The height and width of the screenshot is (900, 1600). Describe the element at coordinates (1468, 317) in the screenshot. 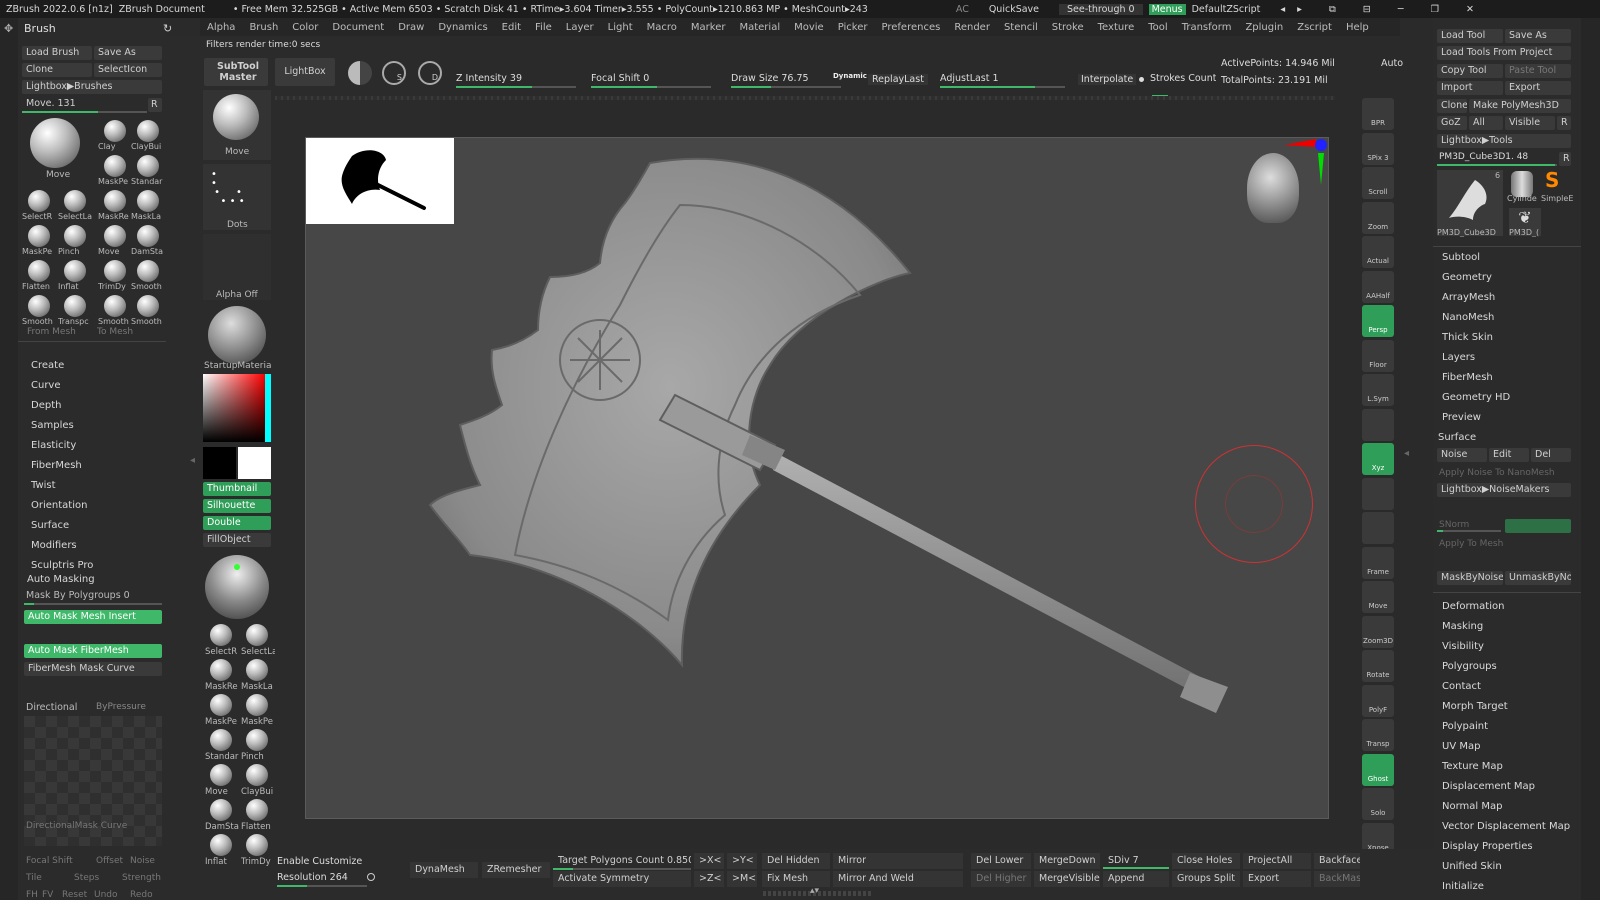

I see `tool-section-header: NanoMesh` at that location.